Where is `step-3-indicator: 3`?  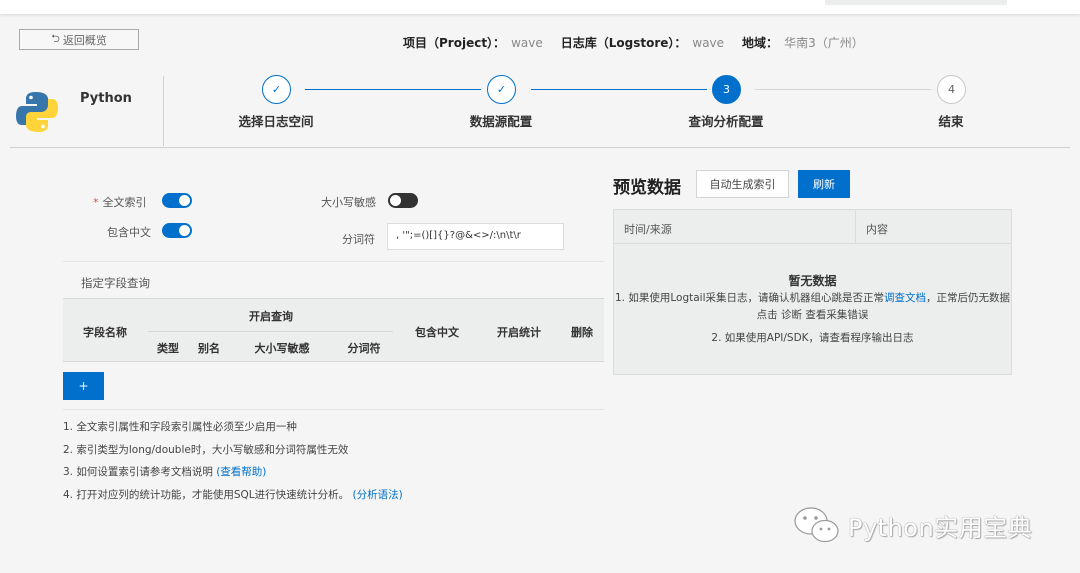 step-3-indicator: 3 is located at coordinates (726, 89).